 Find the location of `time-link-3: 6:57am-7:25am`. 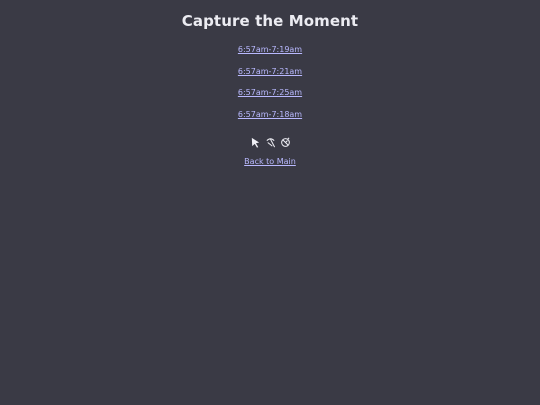

time-link-3: 6:57am-7:25am is located at coordinates (270, 92).